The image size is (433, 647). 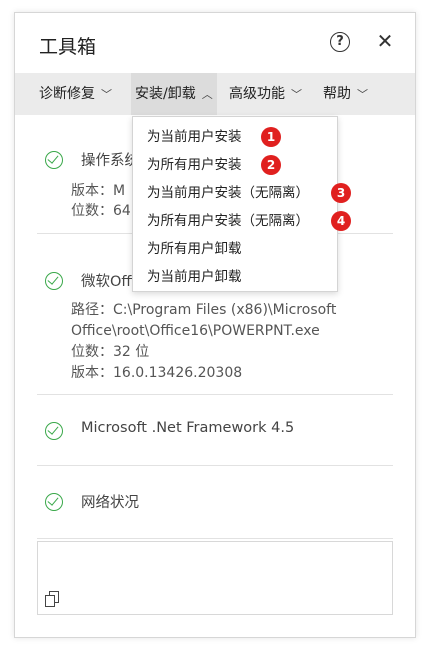 I want to click on window-title: 工具箱, so click(x=68, y=47).